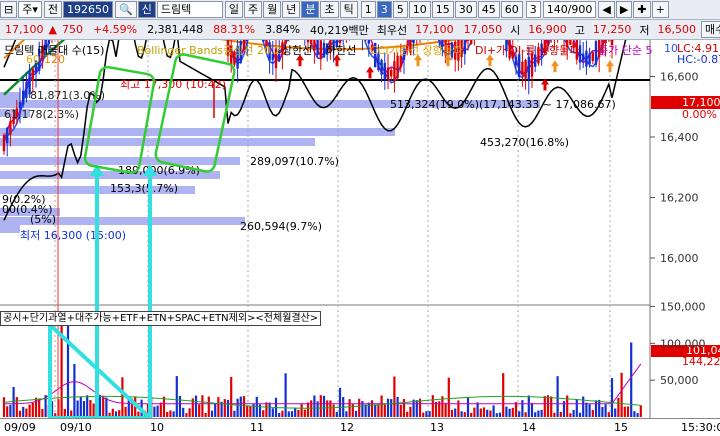 The image size is (720, 436). Describe the element at coordinates (625, 50) in the screenshot. I see `legend-sma: 종가 단순 5` at that location.